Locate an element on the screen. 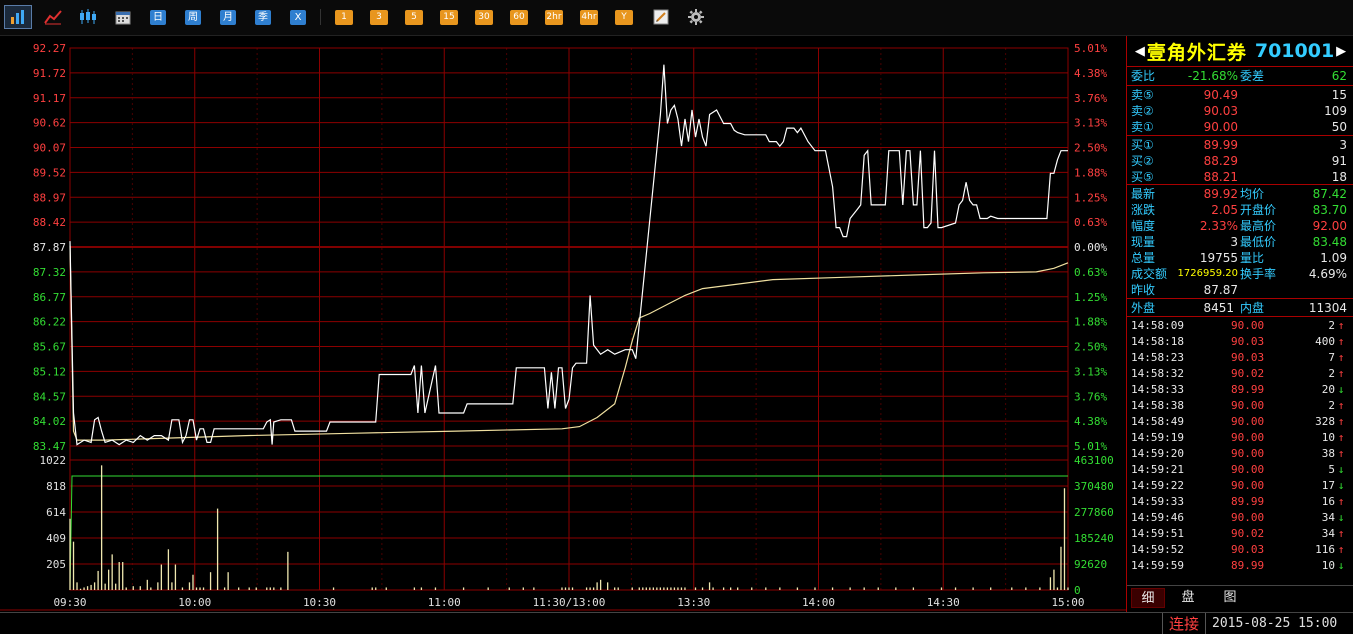  period-x-button: X is located at coordinates (298, 17).